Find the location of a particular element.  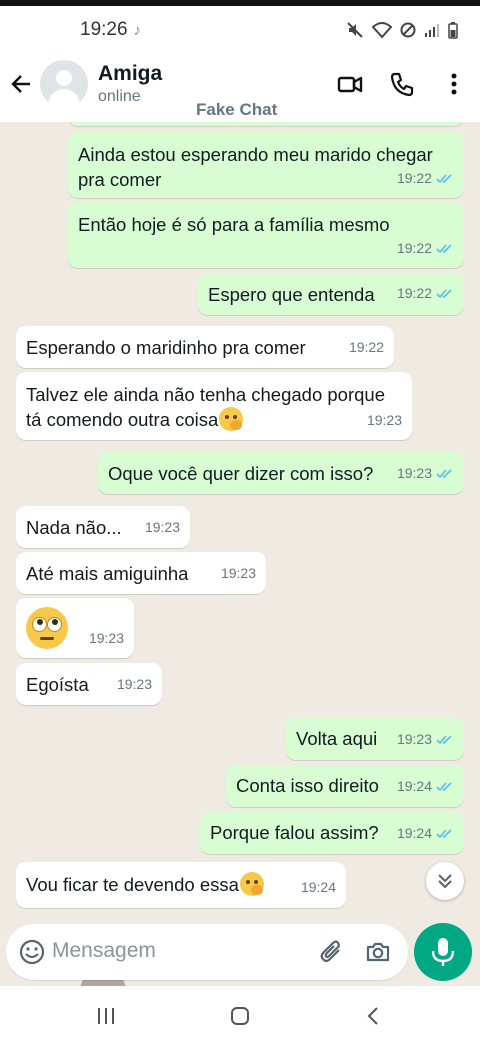

system-nav-bar is located at coordinates (240, 1016).